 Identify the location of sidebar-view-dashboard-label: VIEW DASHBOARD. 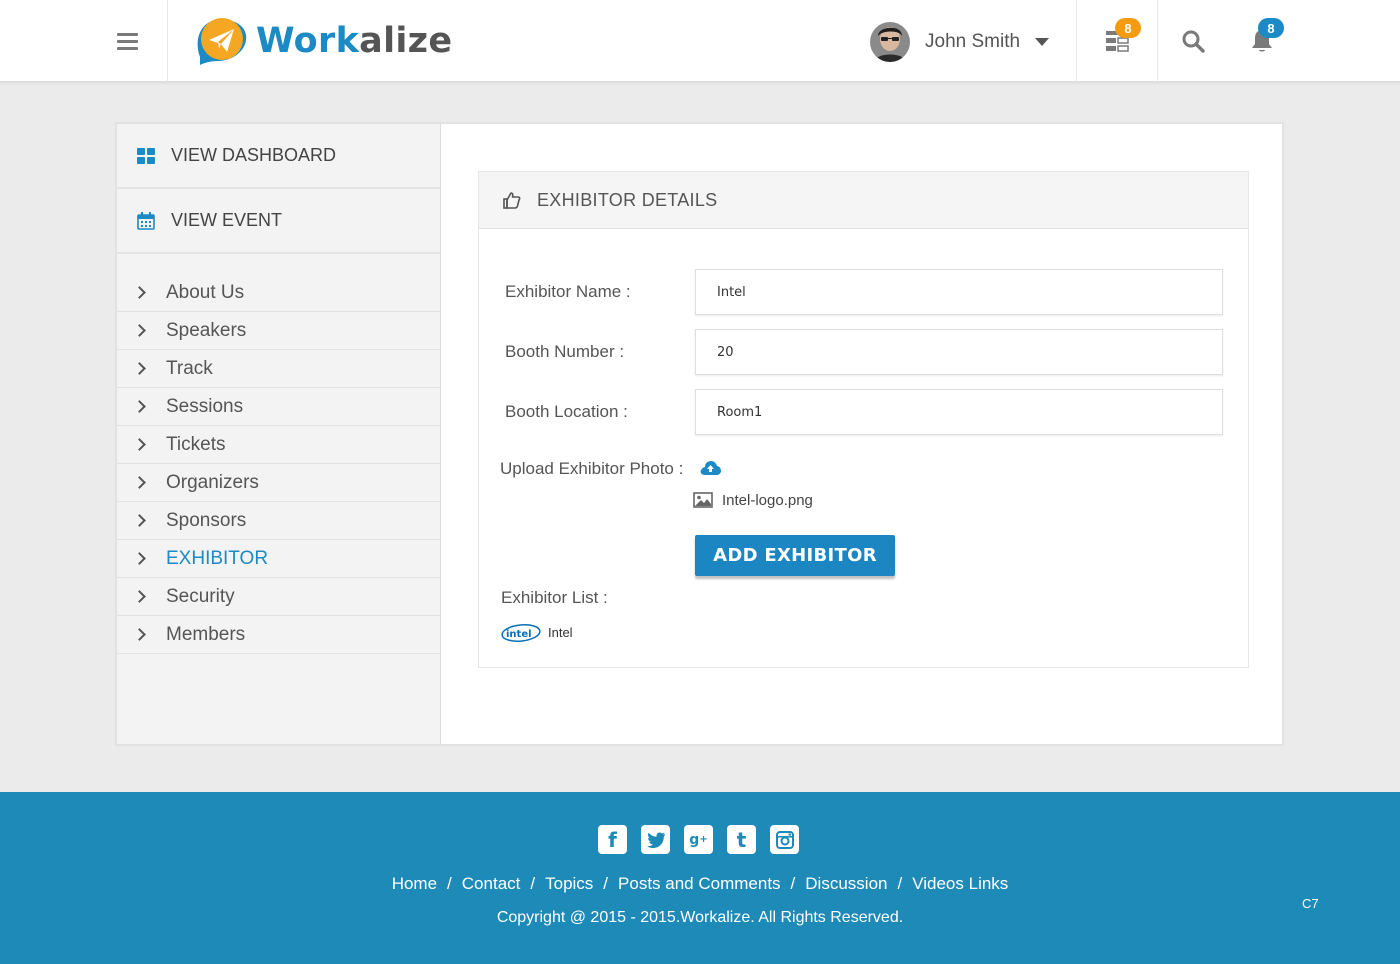
(254, 155).